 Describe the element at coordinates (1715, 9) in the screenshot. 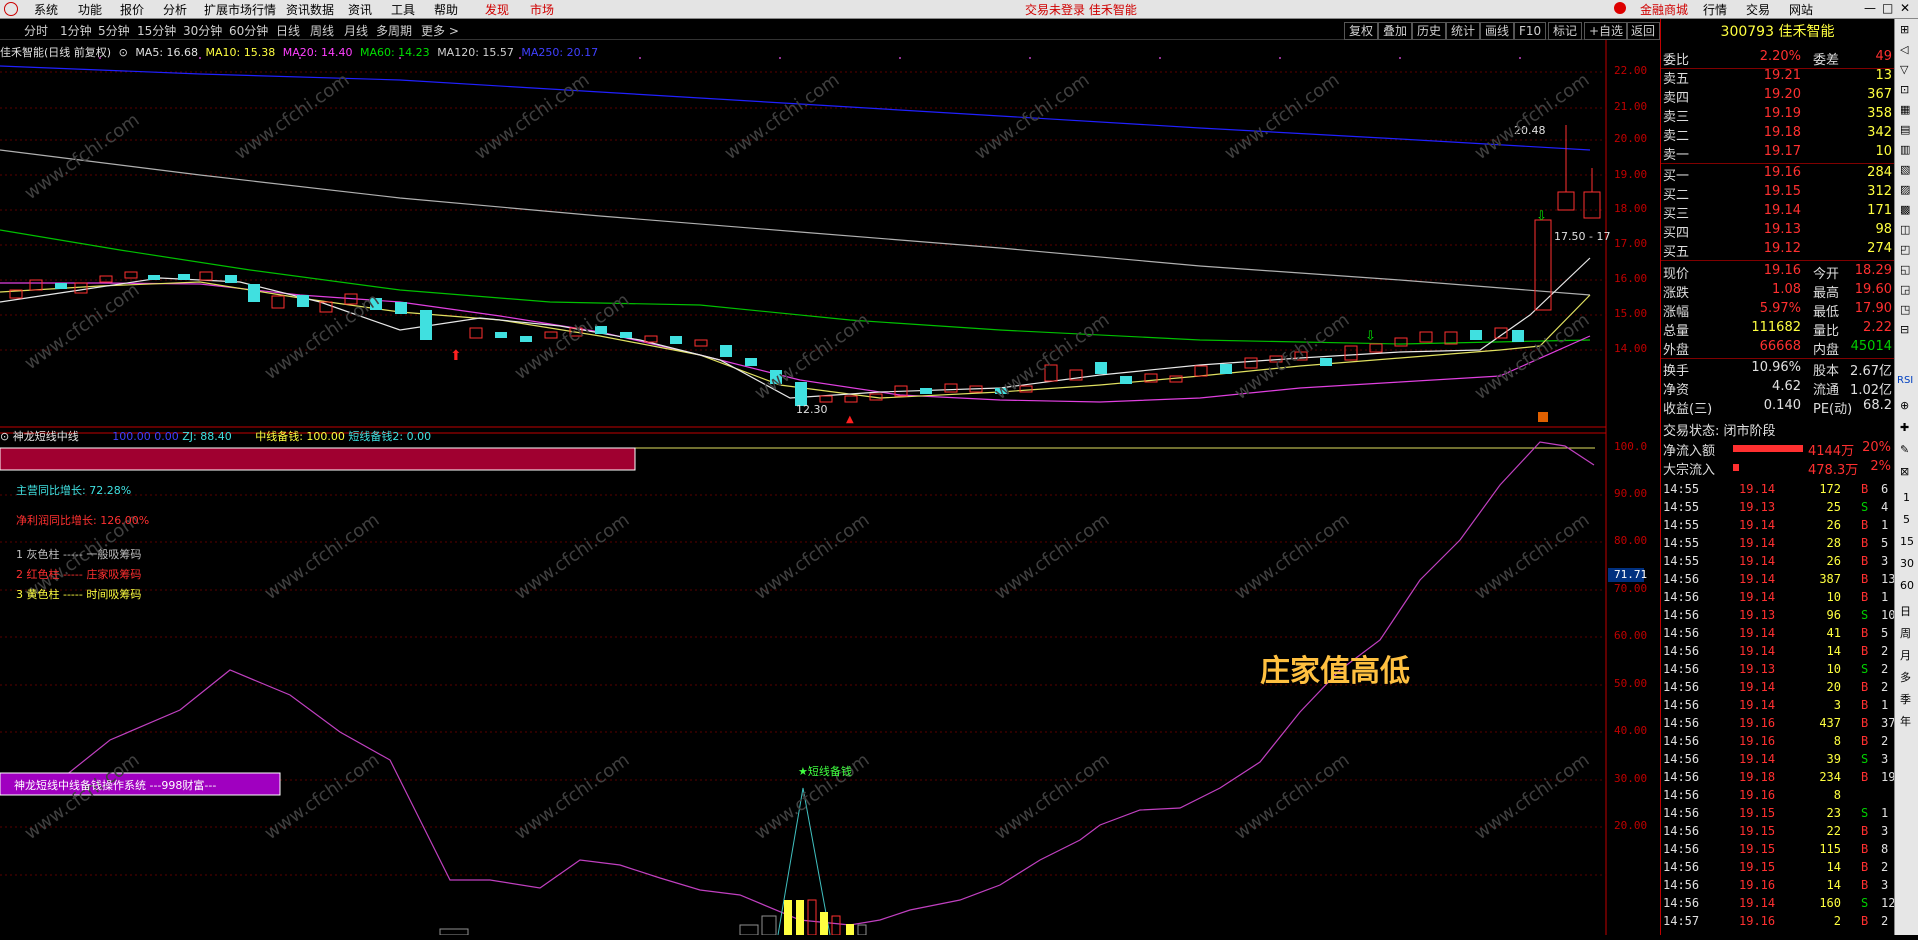

I see `menu-hq: 行情` at that location.